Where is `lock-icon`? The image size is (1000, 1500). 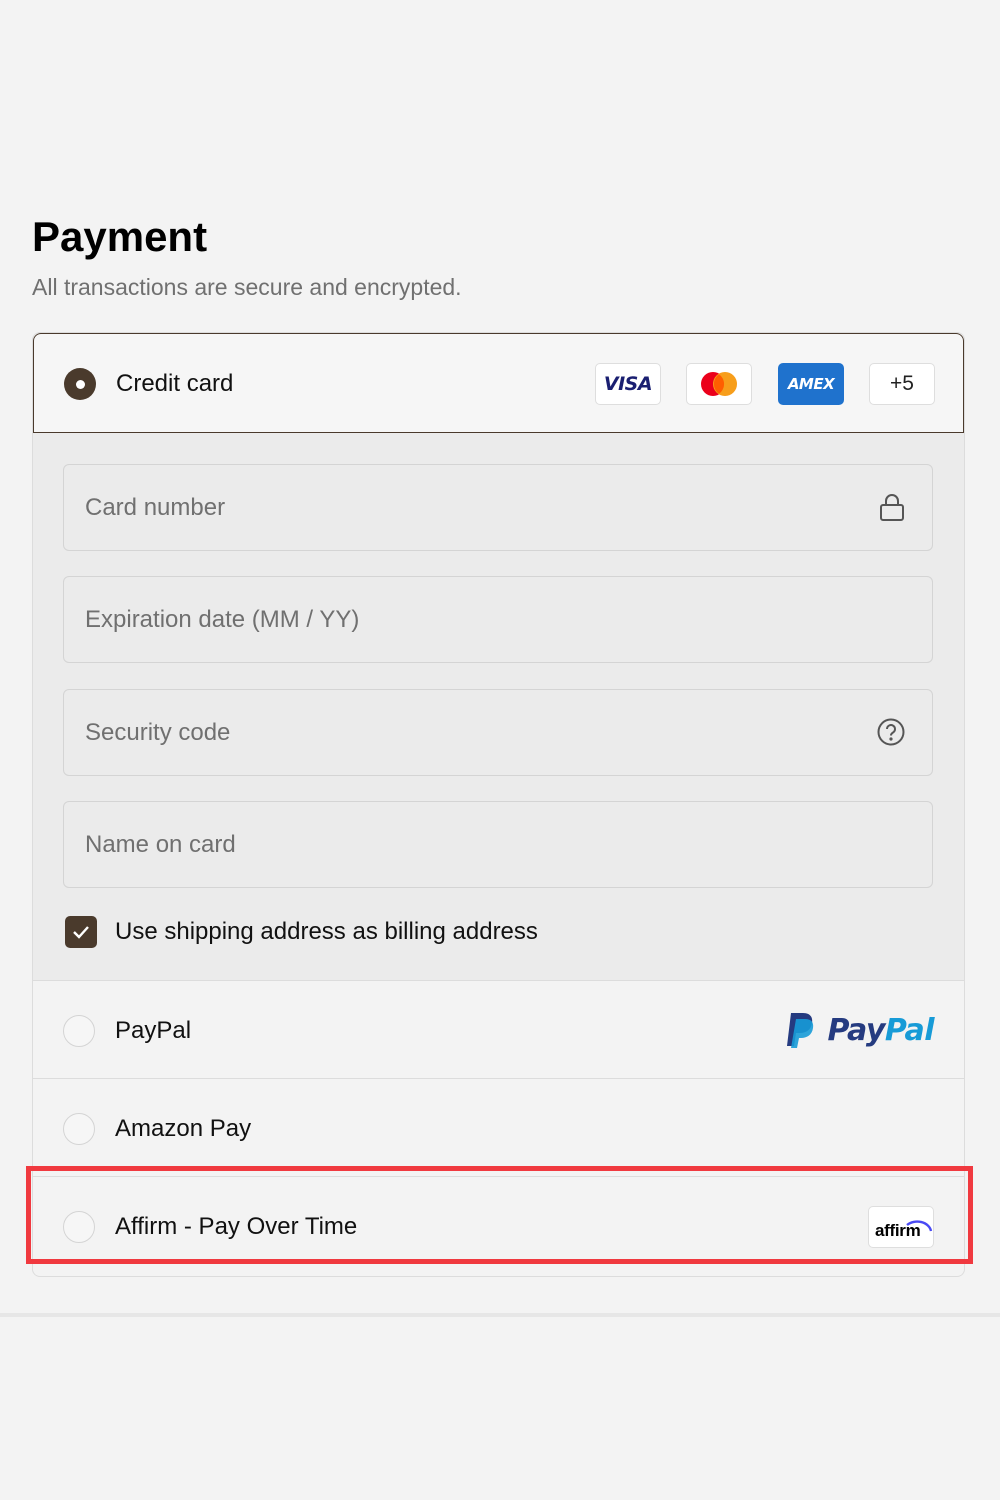
lock-icon is located at coordinates (892, 509).